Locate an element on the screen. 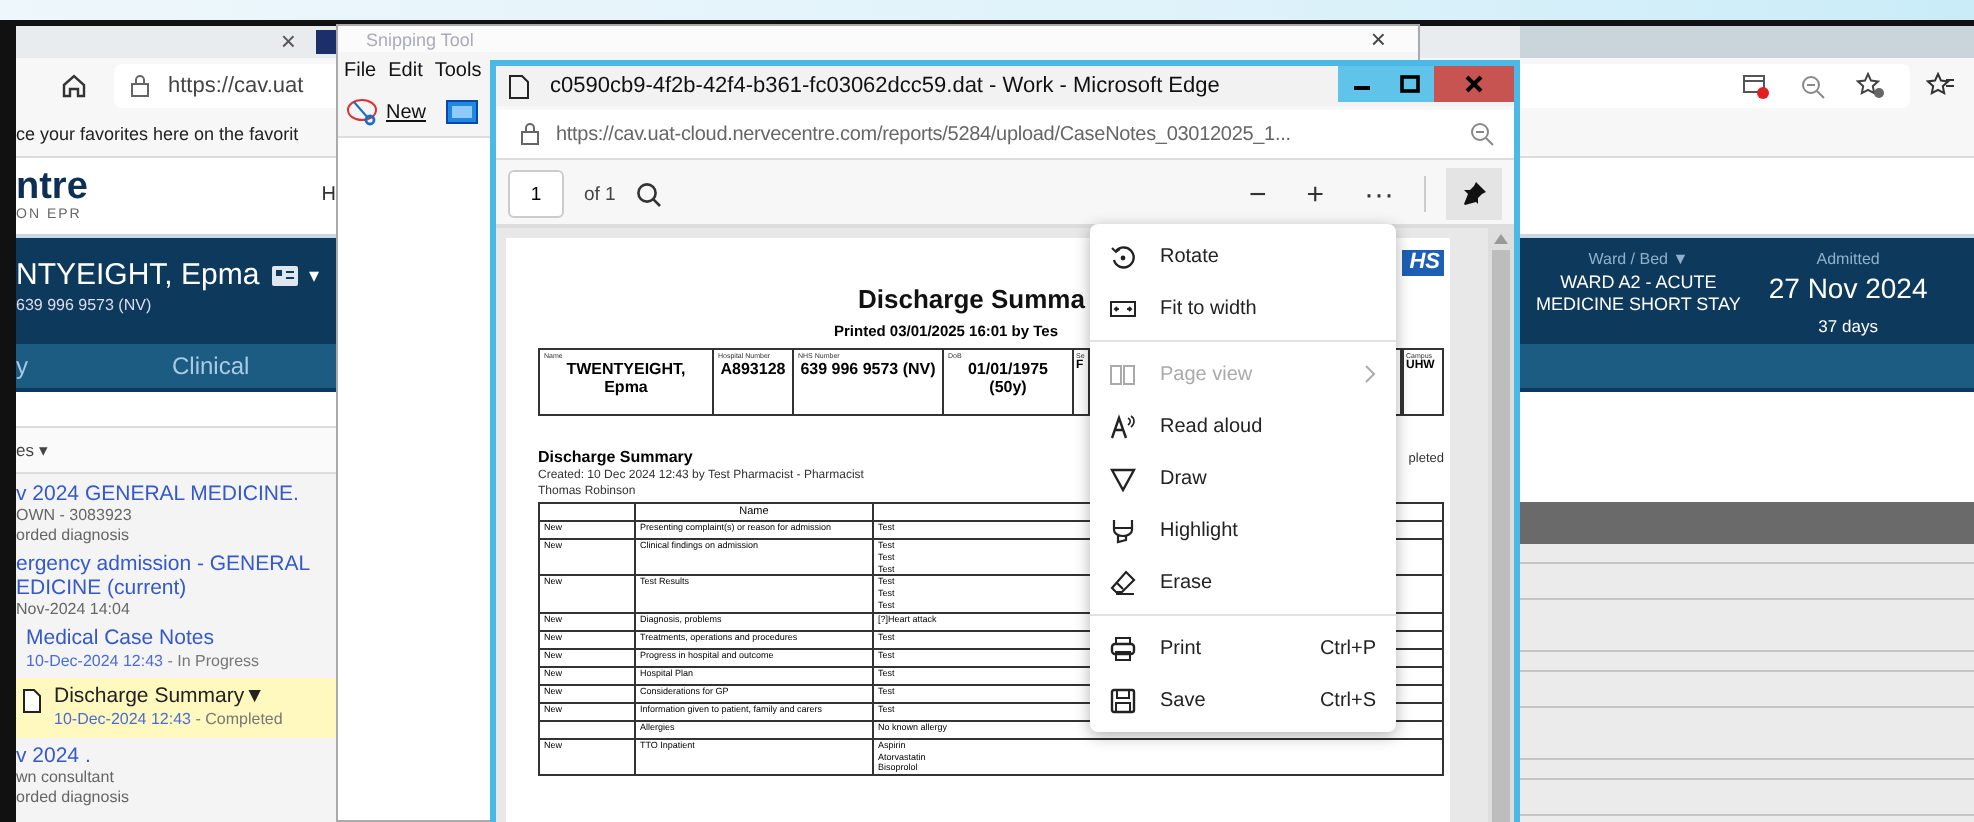  entry-detail: wn consultant is located at coordinates (66, 778).